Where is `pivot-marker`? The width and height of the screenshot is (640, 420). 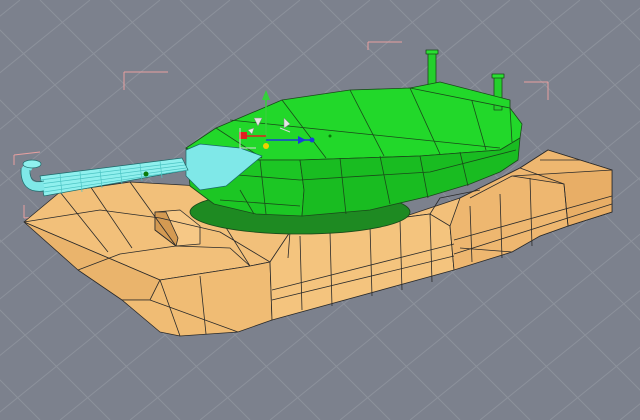 pivot-marker is located at coordinates (330, 136).